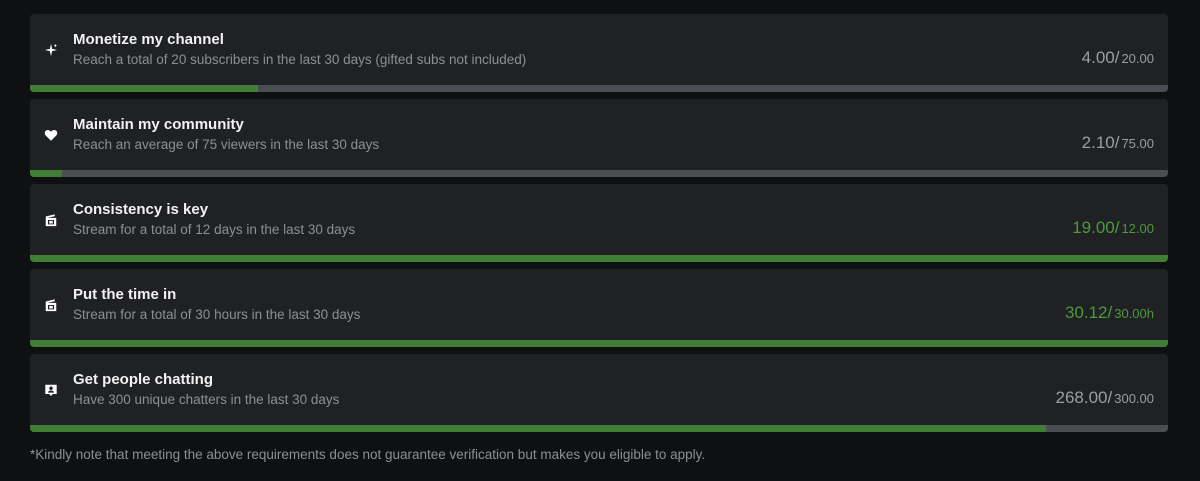 This screenshot has height=481, width=1200. Describe the element at coordinates (1096, 227) in the screenshot. I see `requirement-current: 19.00/` at that location.